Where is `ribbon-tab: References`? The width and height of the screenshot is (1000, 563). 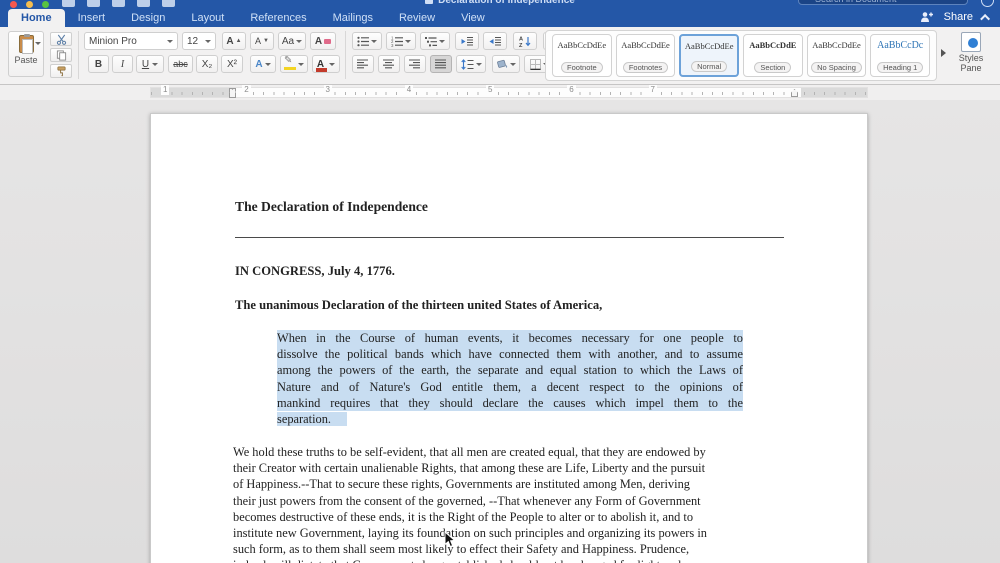
ribbon-tab: References is located at coordinates (278, 18).